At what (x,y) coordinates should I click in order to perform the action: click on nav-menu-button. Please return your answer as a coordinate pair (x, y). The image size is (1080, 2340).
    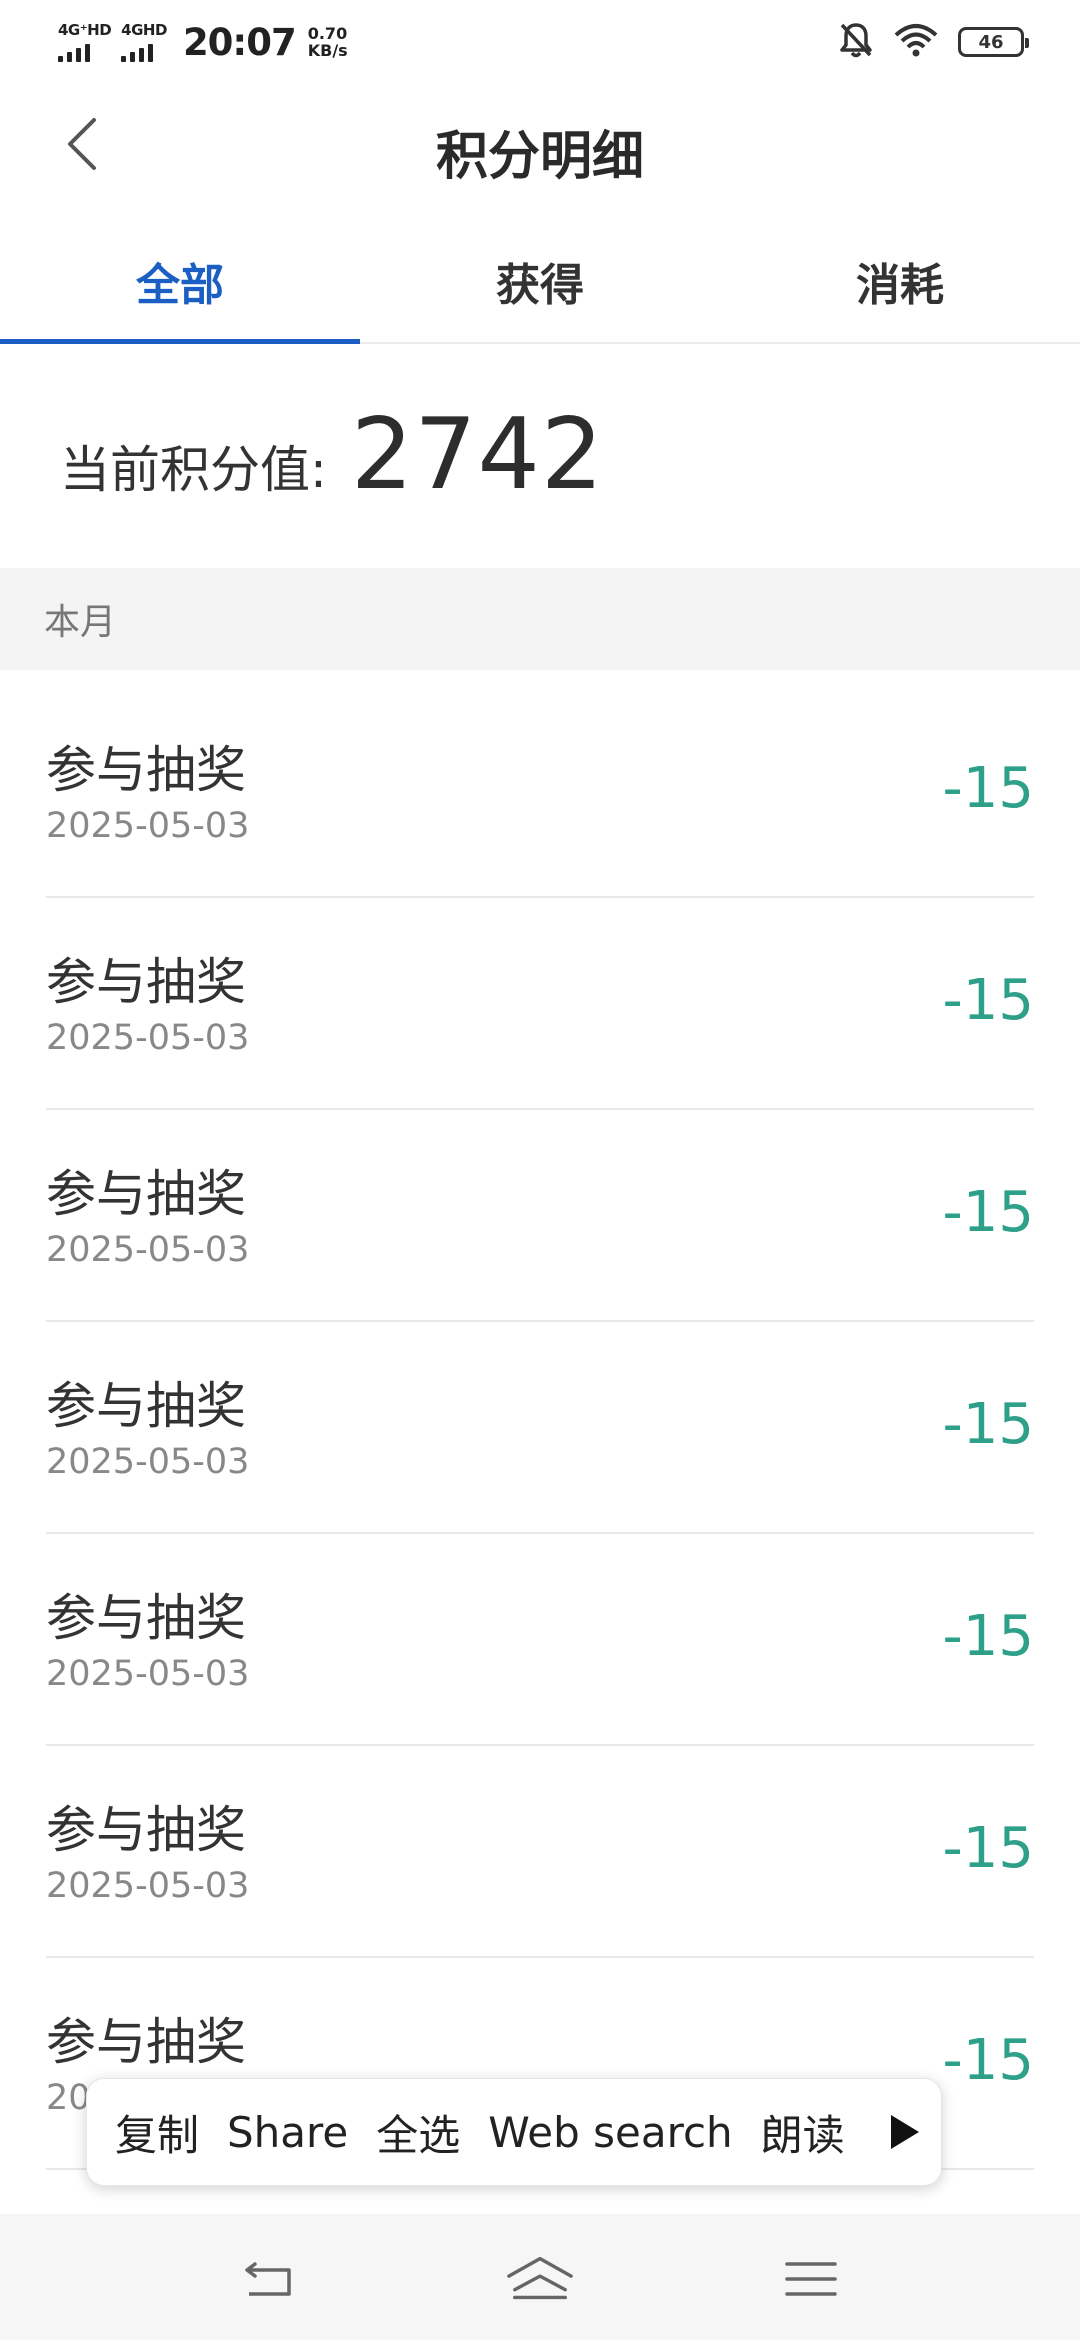
    Looking at the image, I should click on (811, 2279).